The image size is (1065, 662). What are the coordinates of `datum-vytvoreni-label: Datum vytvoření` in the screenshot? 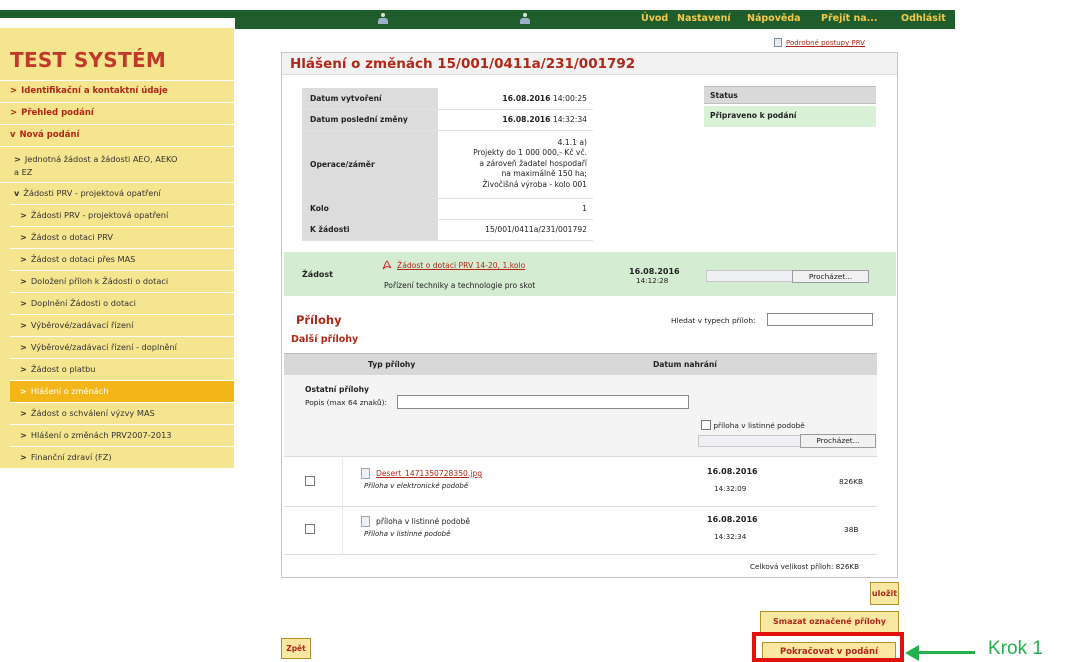 It's located at (370, 99).